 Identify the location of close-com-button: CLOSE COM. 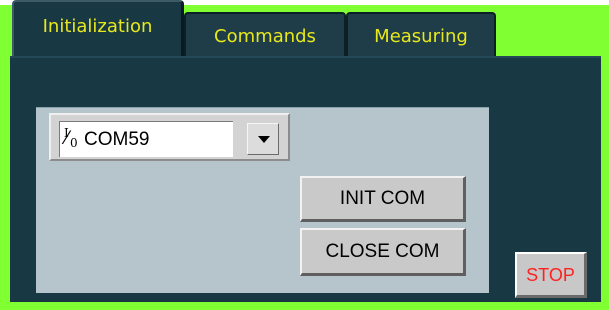
(383, 252).